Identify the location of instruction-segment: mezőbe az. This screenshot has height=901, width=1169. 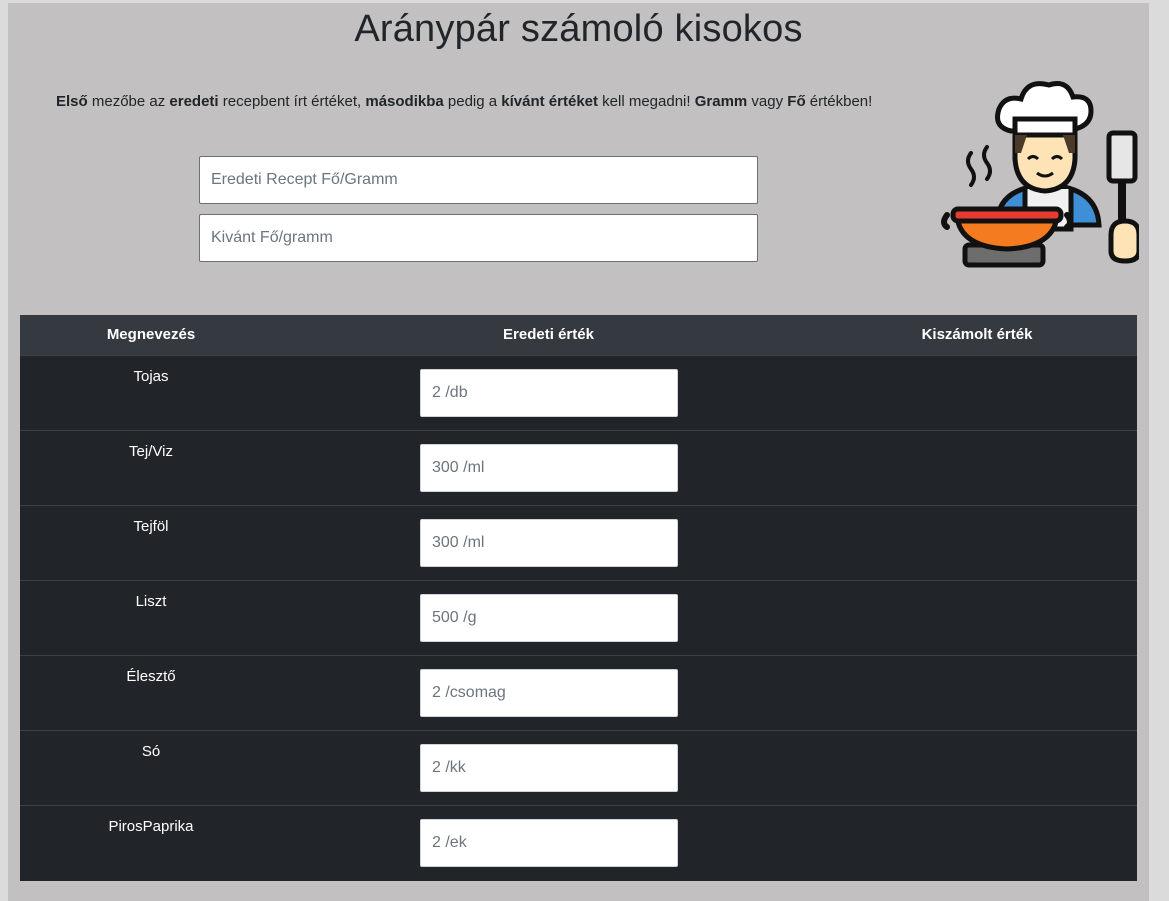
(128, 101).